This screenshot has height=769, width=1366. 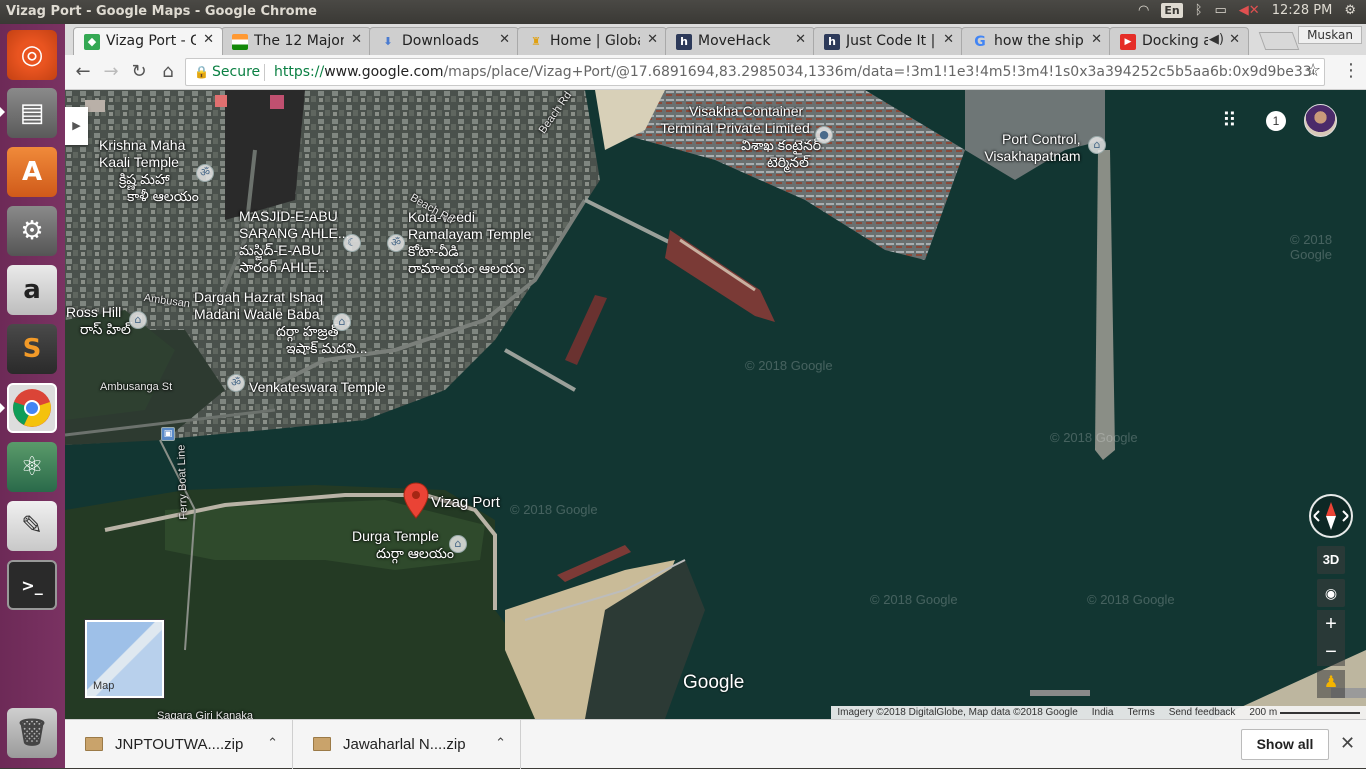 What do you see at coordinates (32, 290) in the screenshot?
I see `amazon-icon: a` at bounding box center [32, 290].